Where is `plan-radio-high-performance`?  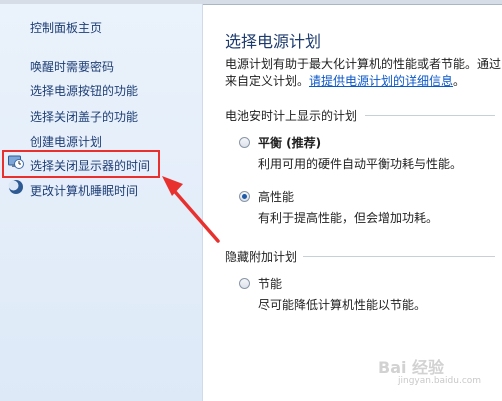 plan-radio-high-performance is located at coordinates (244, 196).